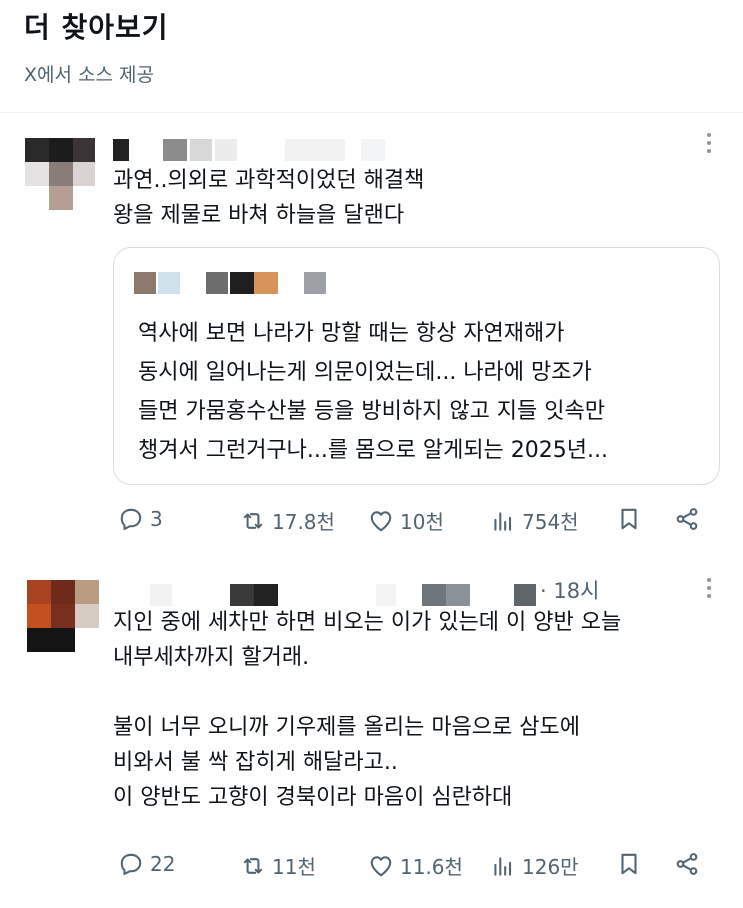 This screenshot has height=908, width=743. I want to click on page-title: 더 찾아보기, so click(96, 27).